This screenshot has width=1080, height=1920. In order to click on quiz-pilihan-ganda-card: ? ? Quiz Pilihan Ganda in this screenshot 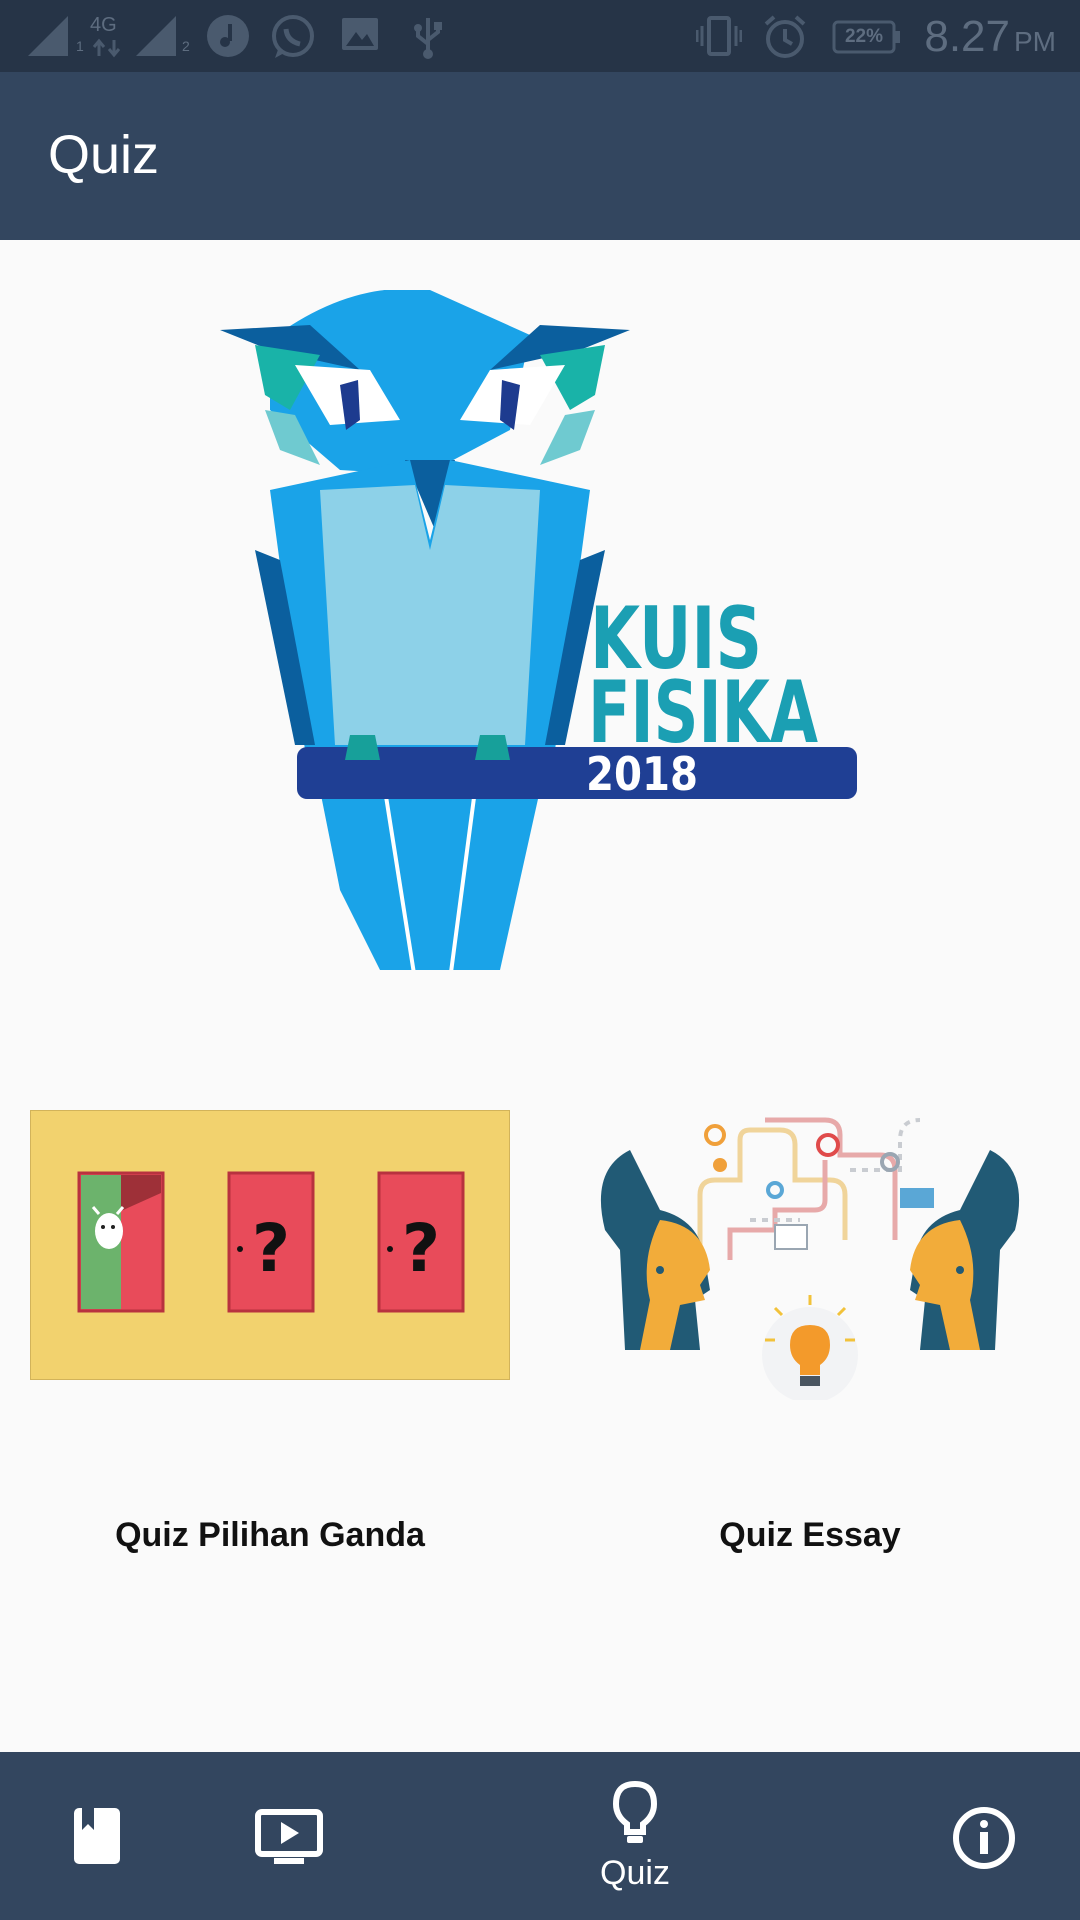, I will do `click(270, 1350)`.